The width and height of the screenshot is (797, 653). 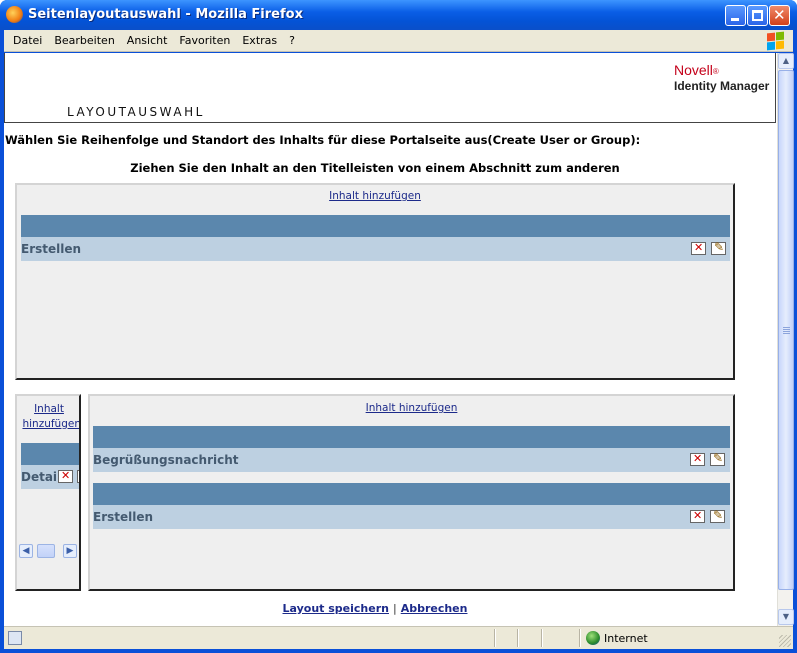 What do you see at coordinates (259, 38) in the screenshot?
I see `menu-extras: Extras` at bounding box center [259, 38].